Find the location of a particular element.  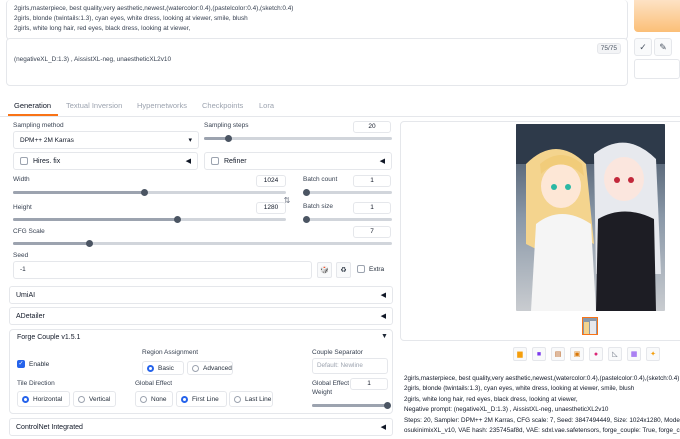

save-icon: ■ is located at coordinates (539, 354).